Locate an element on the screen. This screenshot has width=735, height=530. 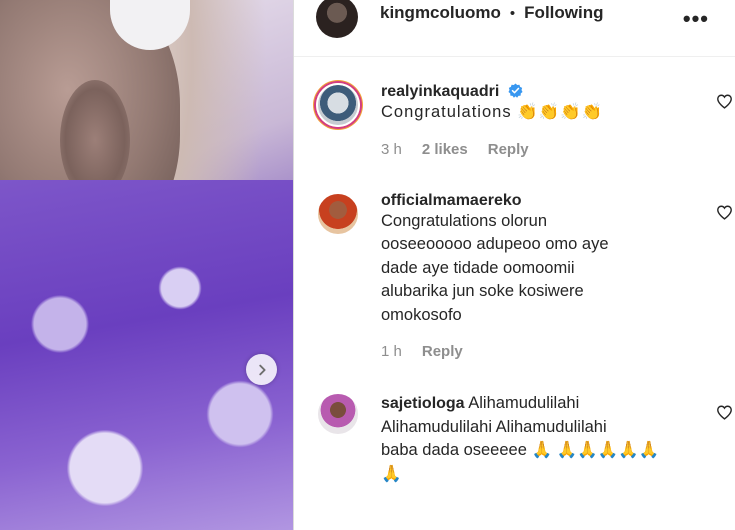
more-options-icon: ••• is located at coordinates (696, 19).